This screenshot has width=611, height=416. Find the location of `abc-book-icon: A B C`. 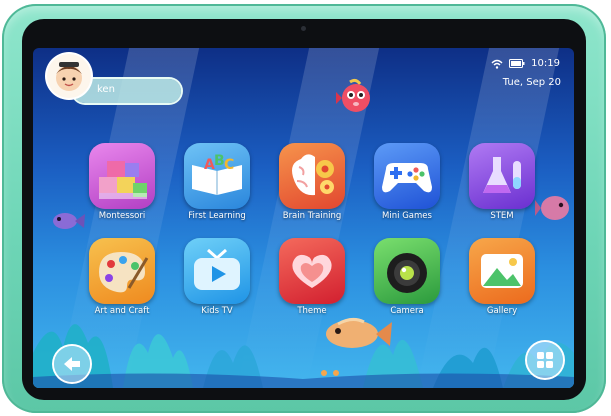

abc-book-icon: A B C is located at coordinates (217, 174).